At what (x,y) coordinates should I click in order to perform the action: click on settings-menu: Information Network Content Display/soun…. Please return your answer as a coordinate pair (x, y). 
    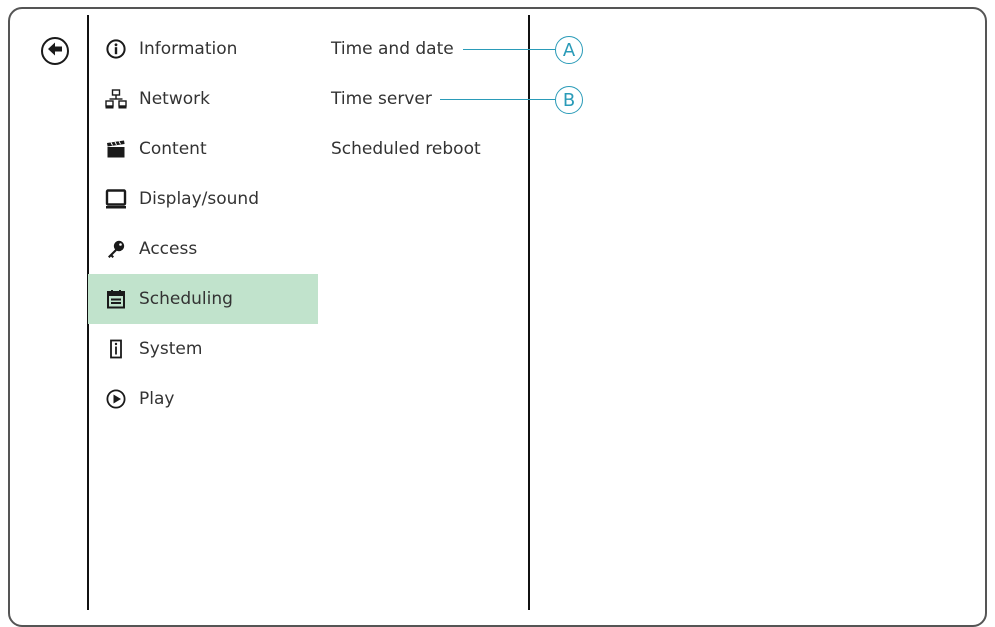
    Looking at the image, I should click on (203, 224).